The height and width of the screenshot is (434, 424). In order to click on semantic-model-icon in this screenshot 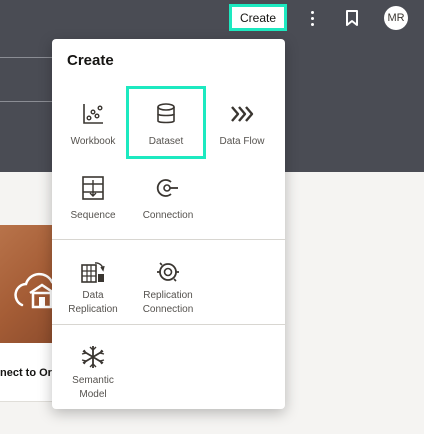, I will do `click(93, 357)`.